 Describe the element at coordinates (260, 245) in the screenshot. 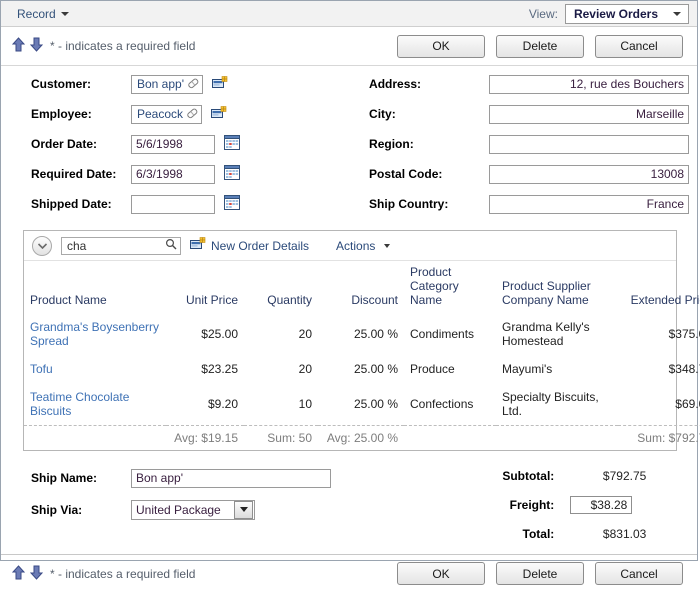

I see `new-order-details-label: New Order Details` at that location.